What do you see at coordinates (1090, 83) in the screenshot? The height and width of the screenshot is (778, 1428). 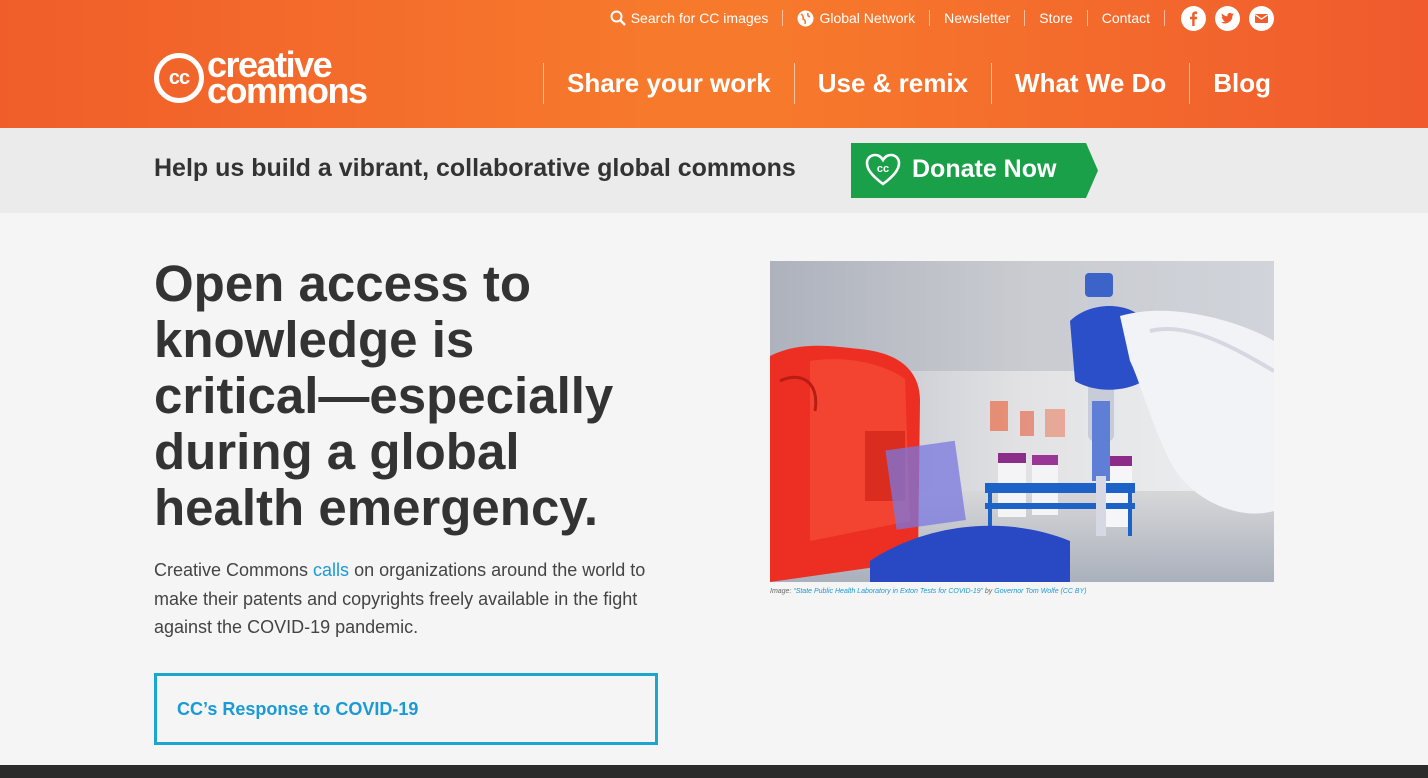 I see `nav-what-we-do: What We Do` at bounding box center [1090, 83].